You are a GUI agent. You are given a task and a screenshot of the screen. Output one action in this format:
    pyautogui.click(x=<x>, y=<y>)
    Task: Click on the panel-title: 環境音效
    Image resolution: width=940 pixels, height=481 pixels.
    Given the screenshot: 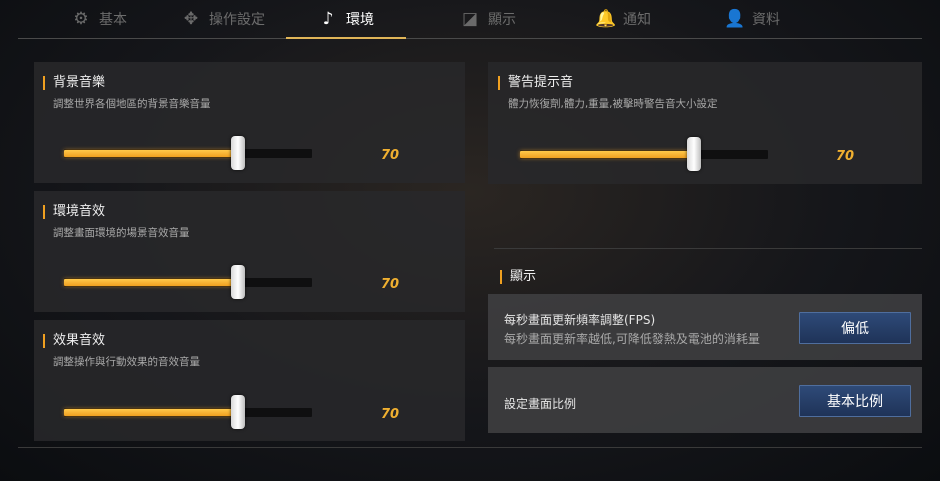 What is the action you would take?
    pyautogui.click(x=74, y=212)
    